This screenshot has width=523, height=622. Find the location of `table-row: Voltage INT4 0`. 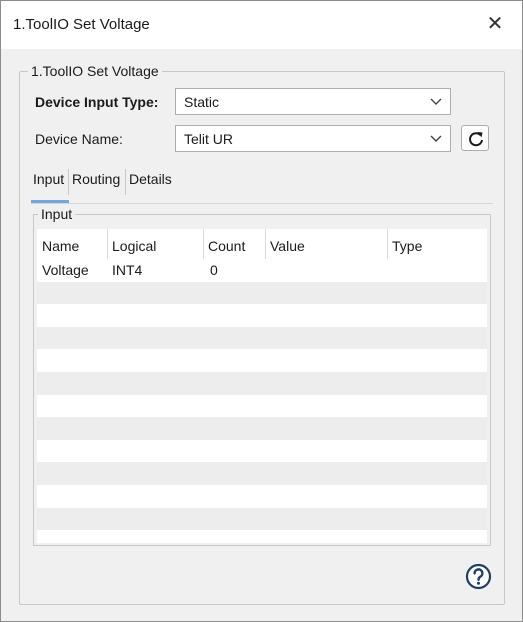

table-row: Voltage INT4 0 is located at coordinates (262, 270).